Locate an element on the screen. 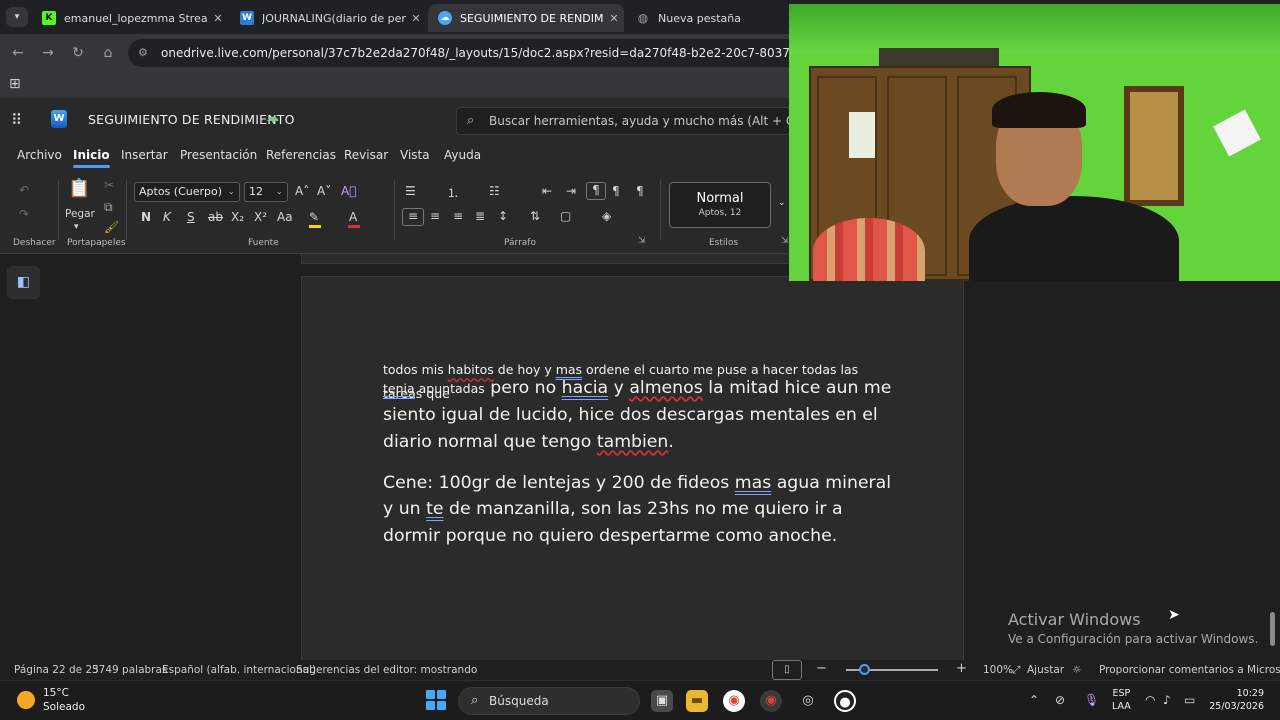  chrome-active-icon: ◉ is located at coordinates (771, 701).